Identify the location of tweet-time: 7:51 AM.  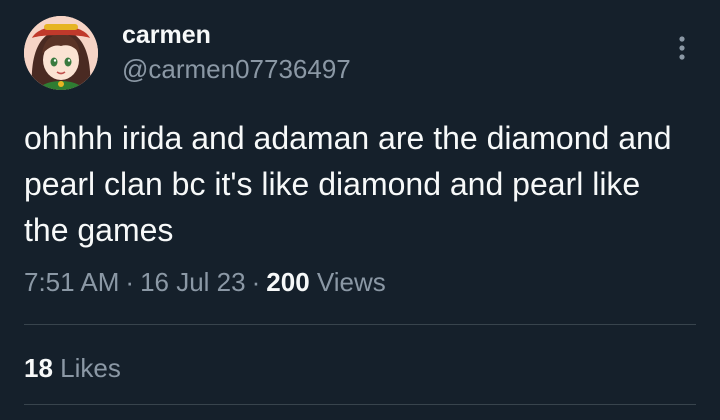
(71, 282).